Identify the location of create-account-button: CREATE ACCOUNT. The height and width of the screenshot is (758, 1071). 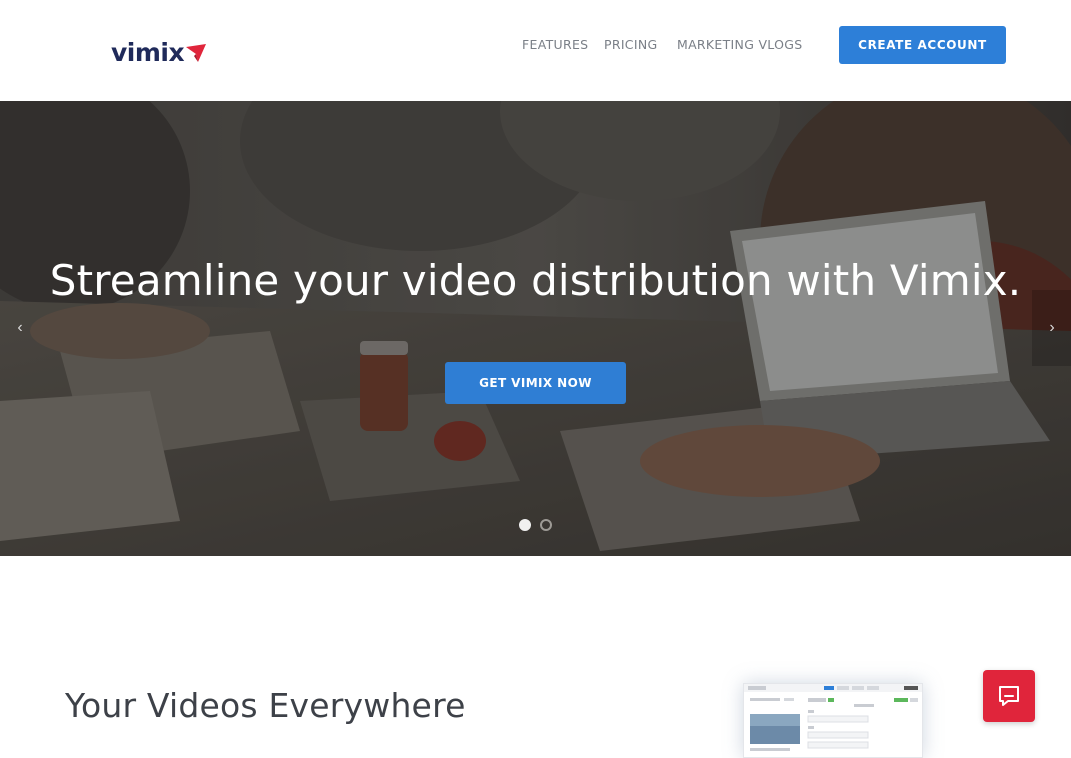
(922, 45).